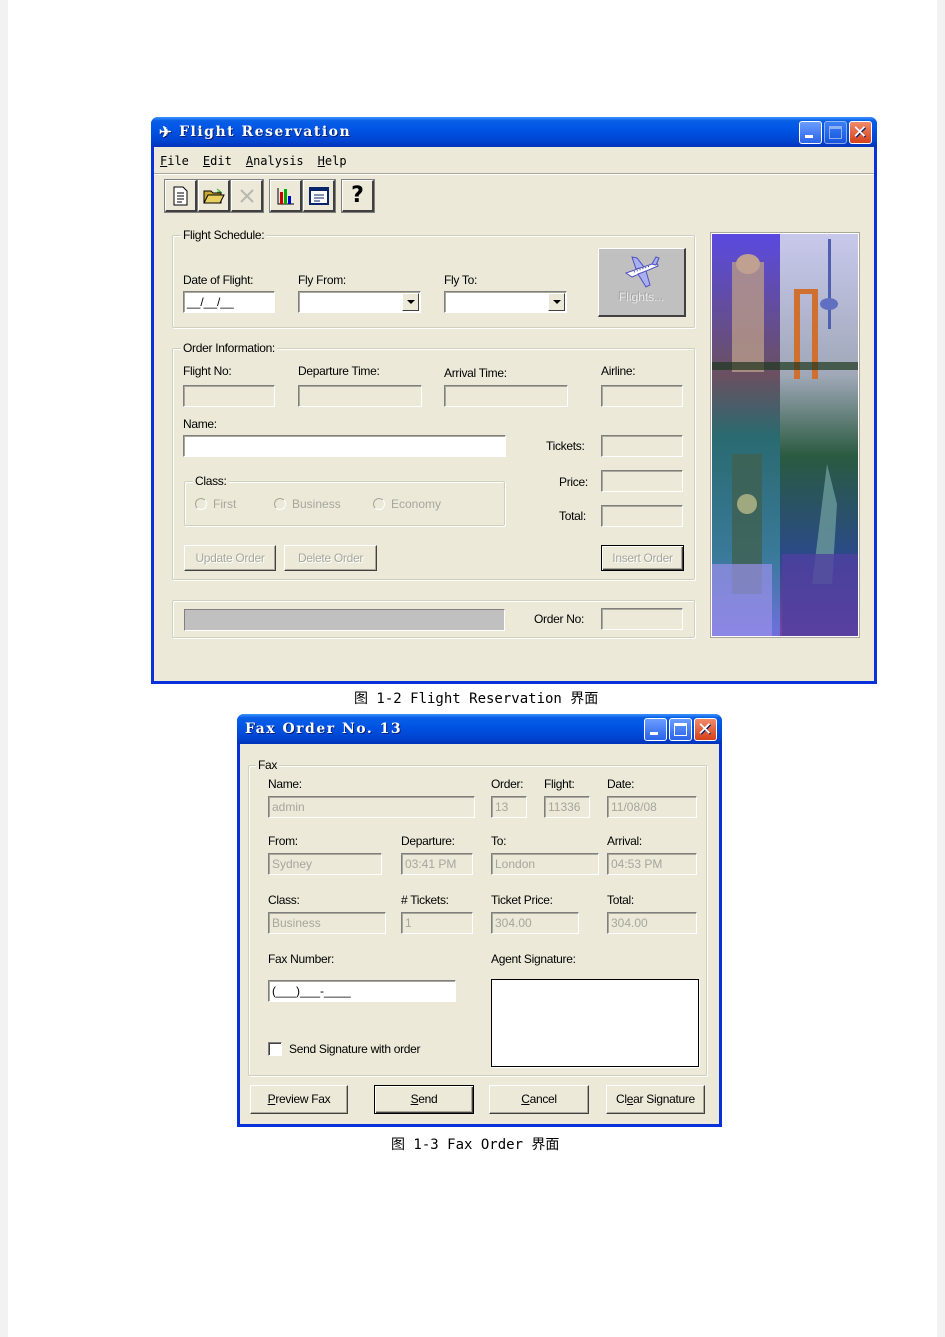  I want to click on price-field, so click(642, 481).